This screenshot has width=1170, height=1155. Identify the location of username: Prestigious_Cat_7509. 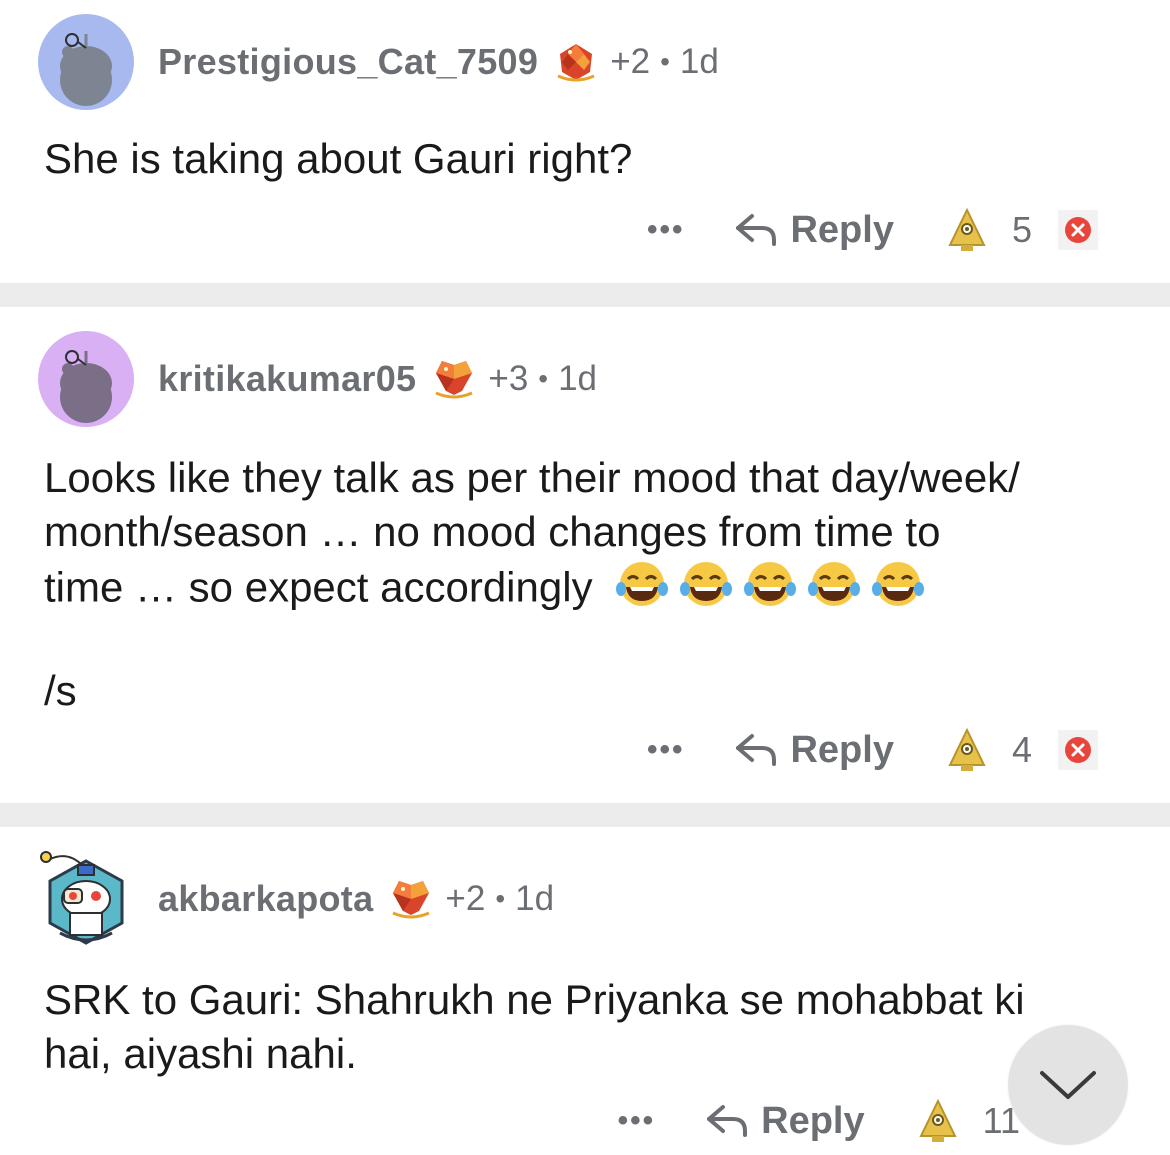
(348, 62).